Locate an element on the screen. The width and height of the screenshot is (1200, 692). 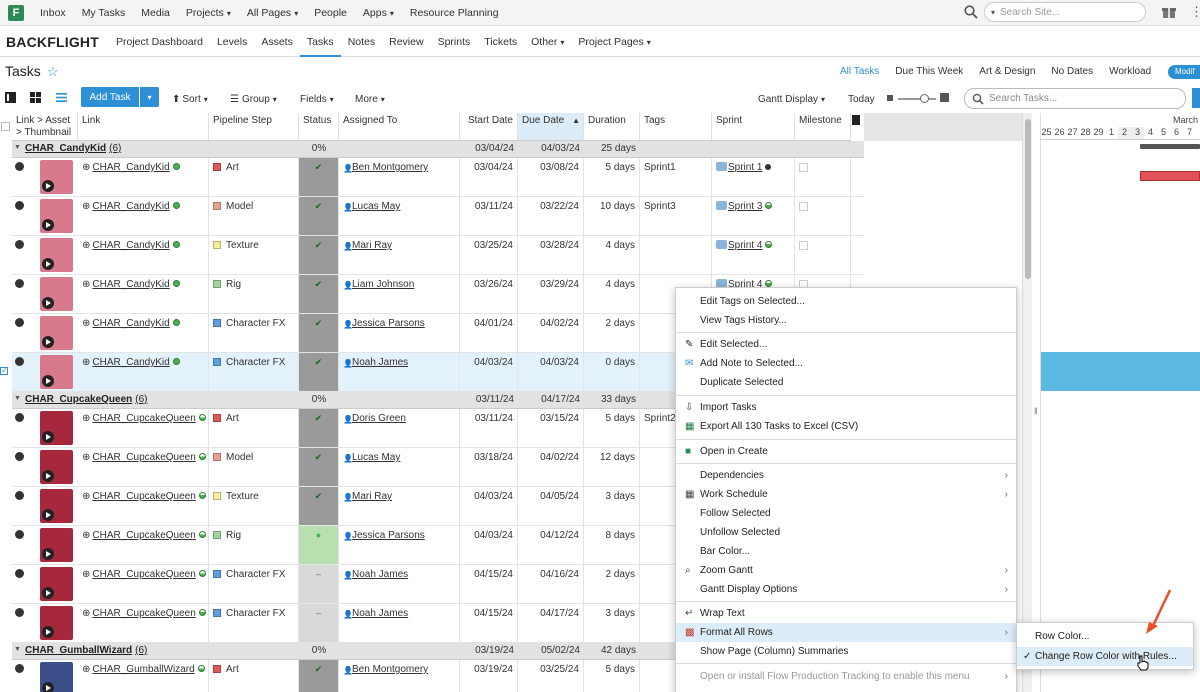
column-header-assigned-to: Assigned To is located at coordinates (399, 127).